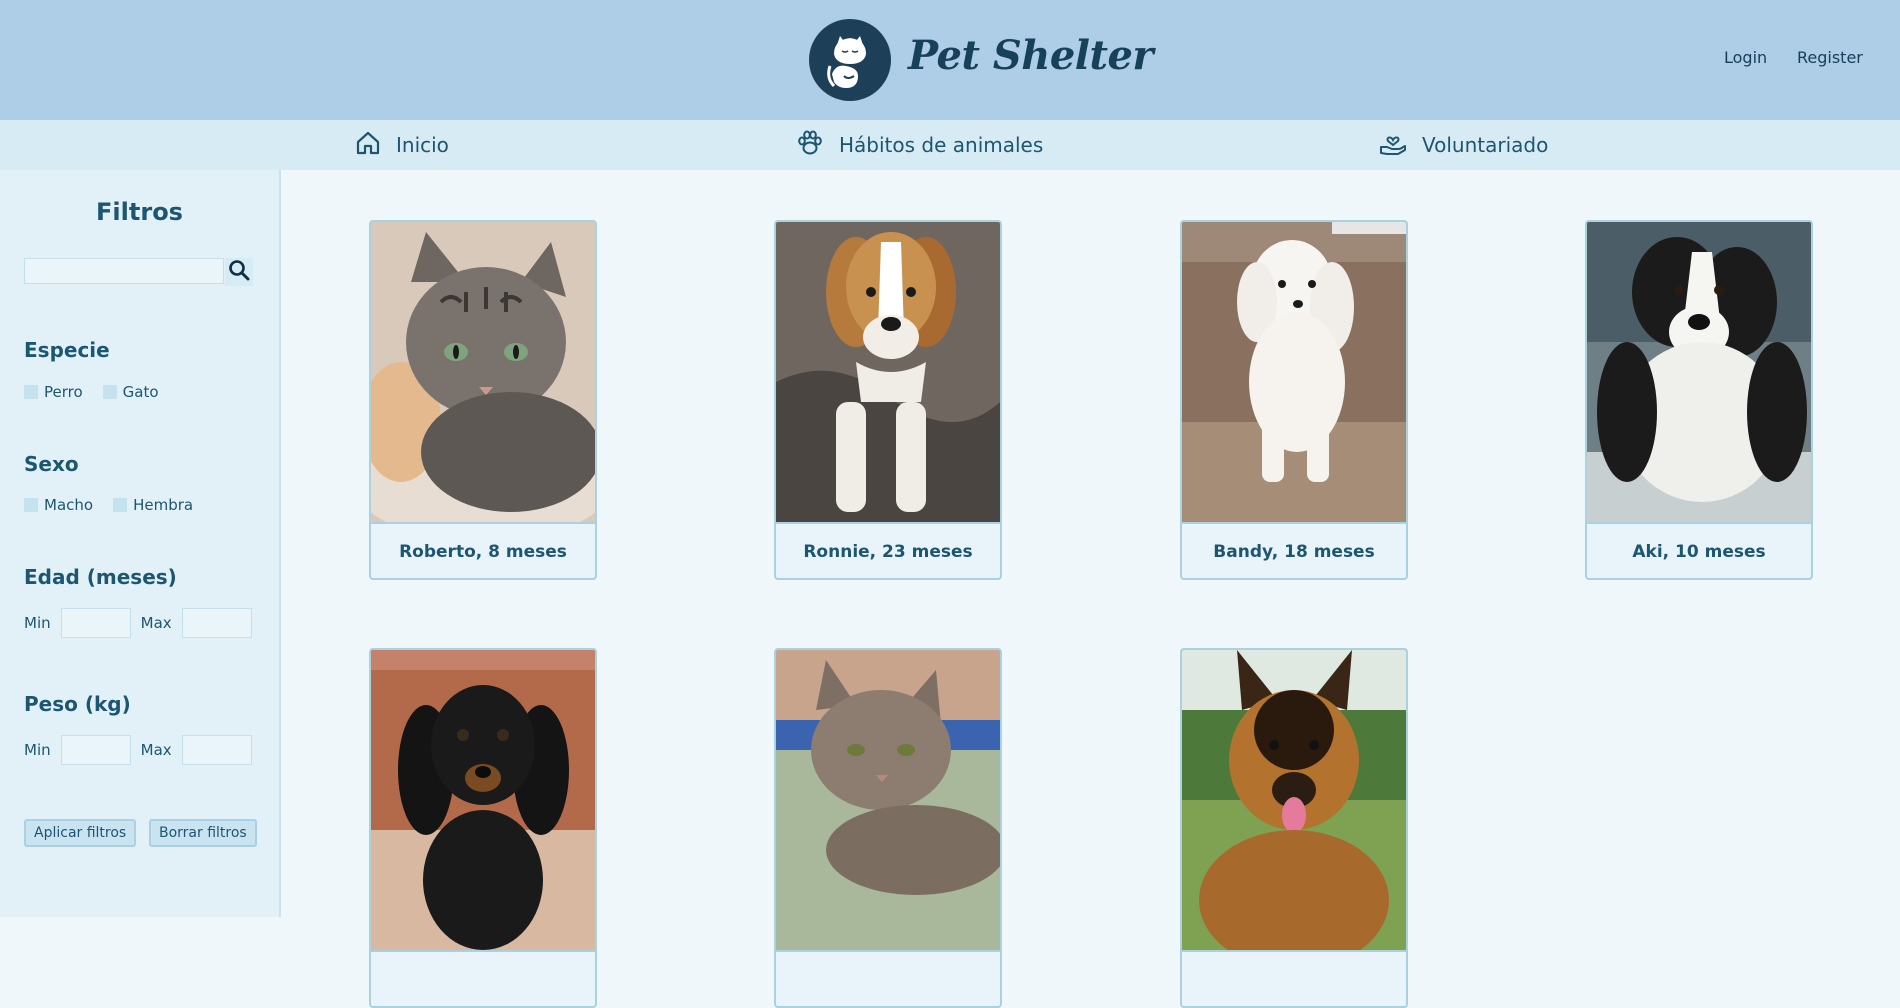 The image size is (1900, 1008). What do you see at coordinates (1745, 57) in the screenshot?
I see `login-link: Login` at bounding box center [1745, 57].